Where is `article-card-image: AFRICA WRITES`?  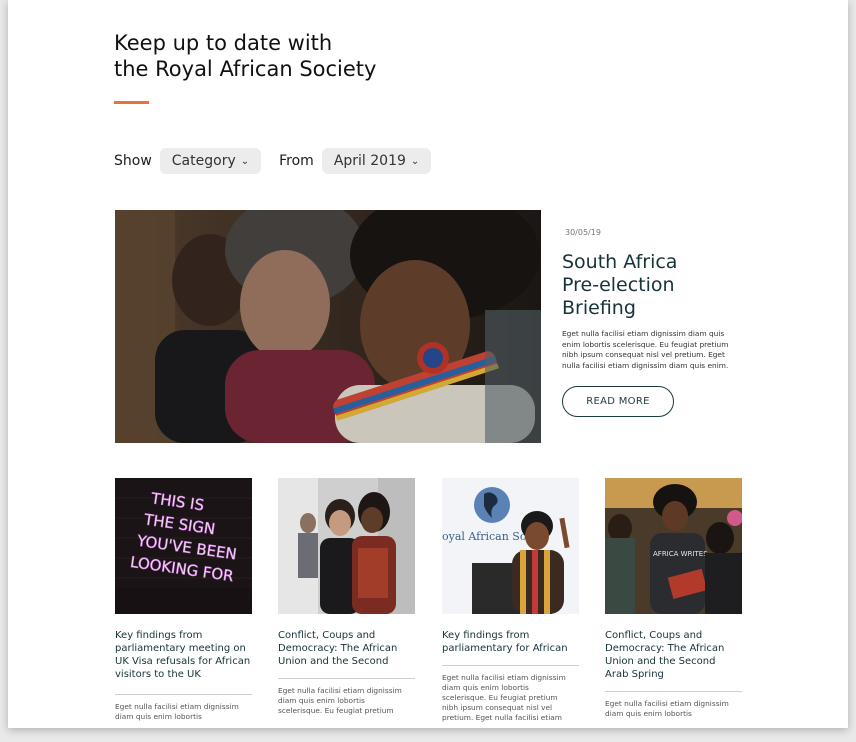
article-card-image: AFRICA WRITES is located at coordinates (673, 546).